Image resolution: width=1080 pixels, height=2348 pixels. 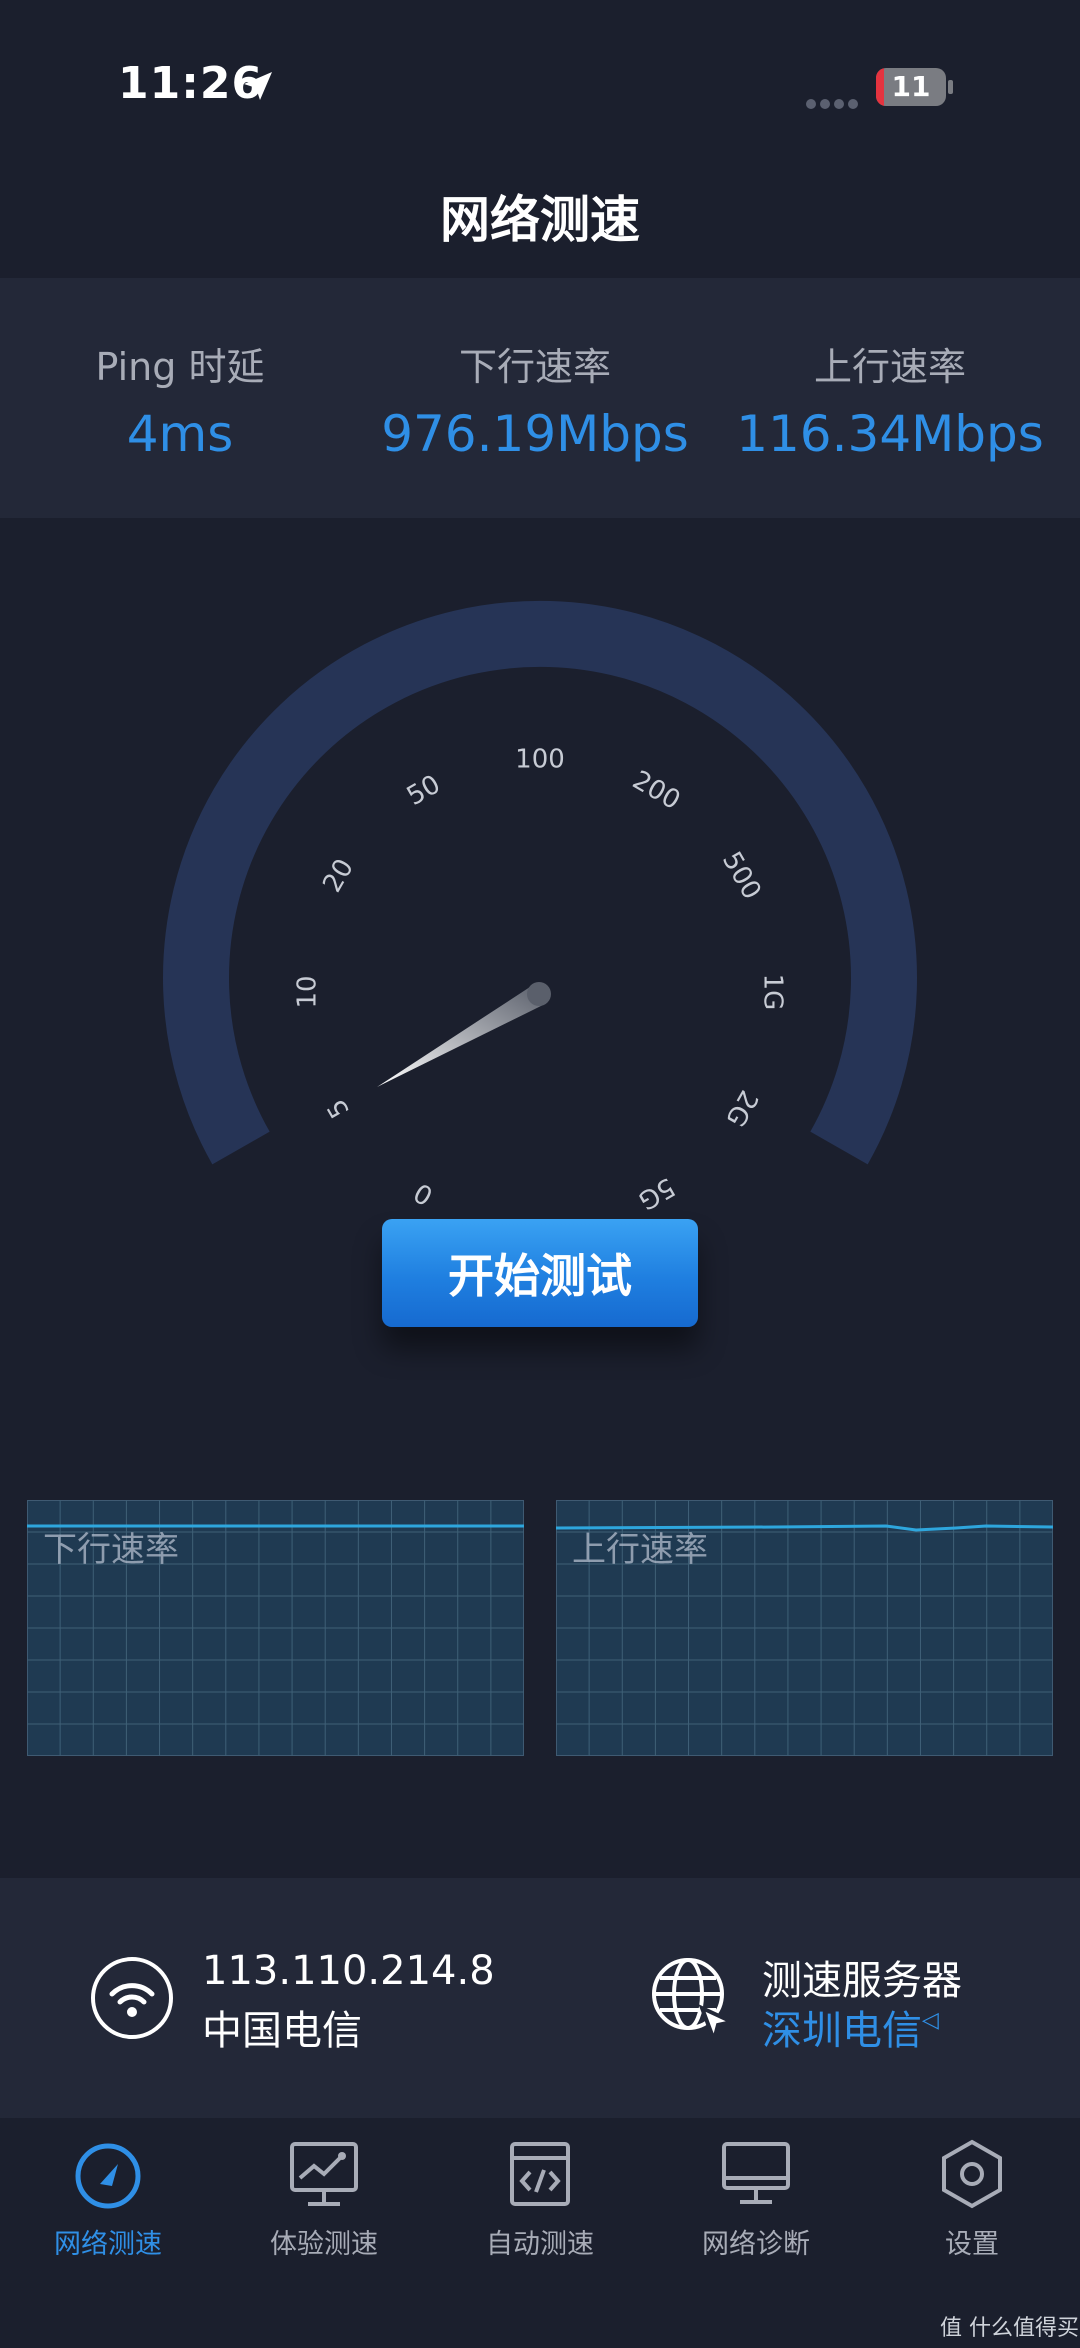 I want to click on gauge-needle, so click(x=464, y=1034).